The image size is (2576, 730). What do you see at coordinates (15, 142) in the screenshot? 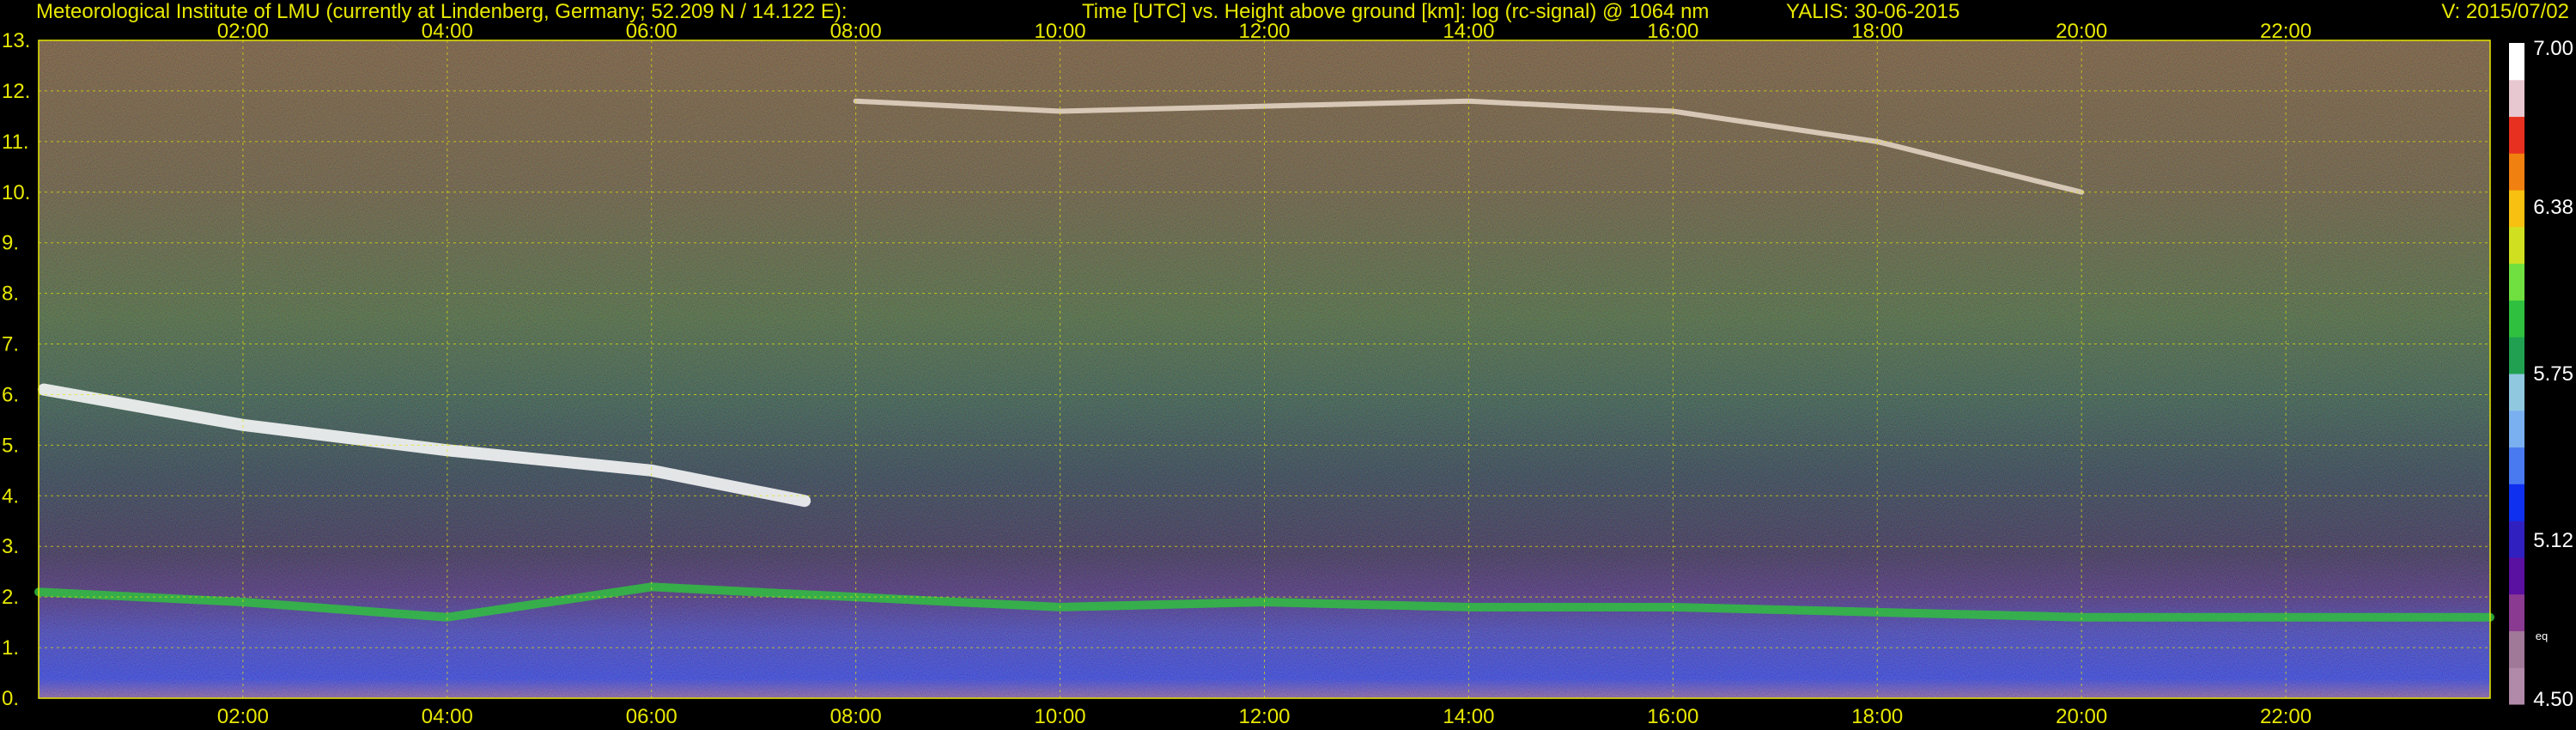
I see `y-tick-label: 11.` at bounding box center [15, 142].